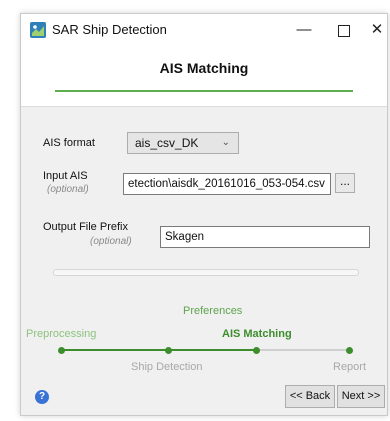 The height and width of the screenshot is (421, 390). Describe the element at coordinates (159, 350) in the screenshot. I see `progress-track-done` at that location.